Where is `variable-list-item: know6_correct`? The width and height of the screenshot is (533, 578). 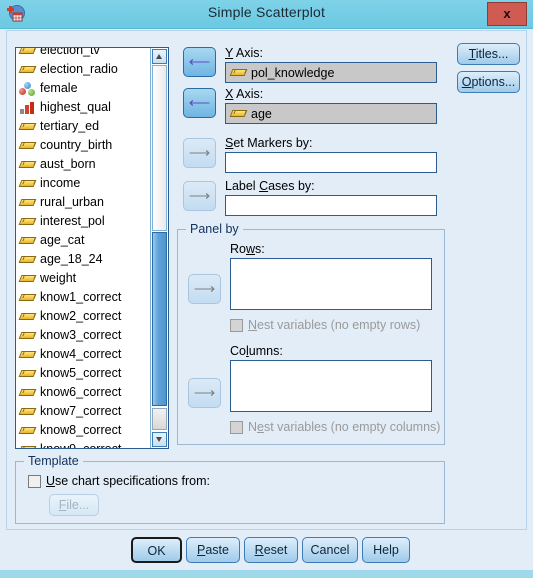
variable-list-item: know6_correct is located at coordinates (83, 392).